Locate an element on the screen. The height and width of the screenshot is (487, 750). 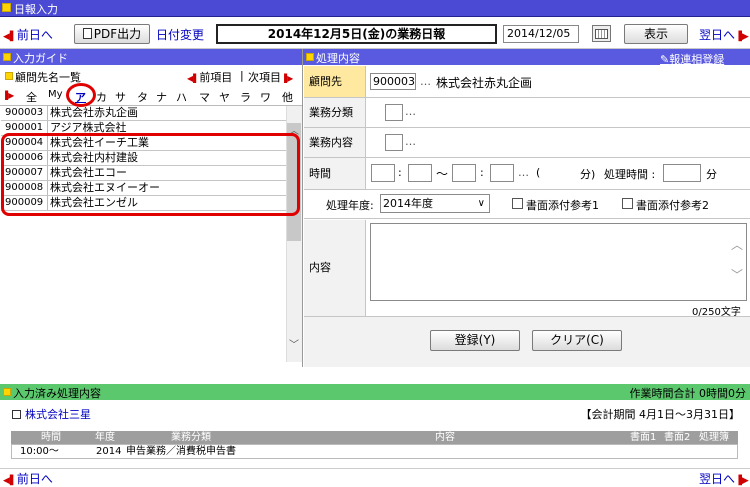
time-label: 時間 is located at coordinates (335, 173).